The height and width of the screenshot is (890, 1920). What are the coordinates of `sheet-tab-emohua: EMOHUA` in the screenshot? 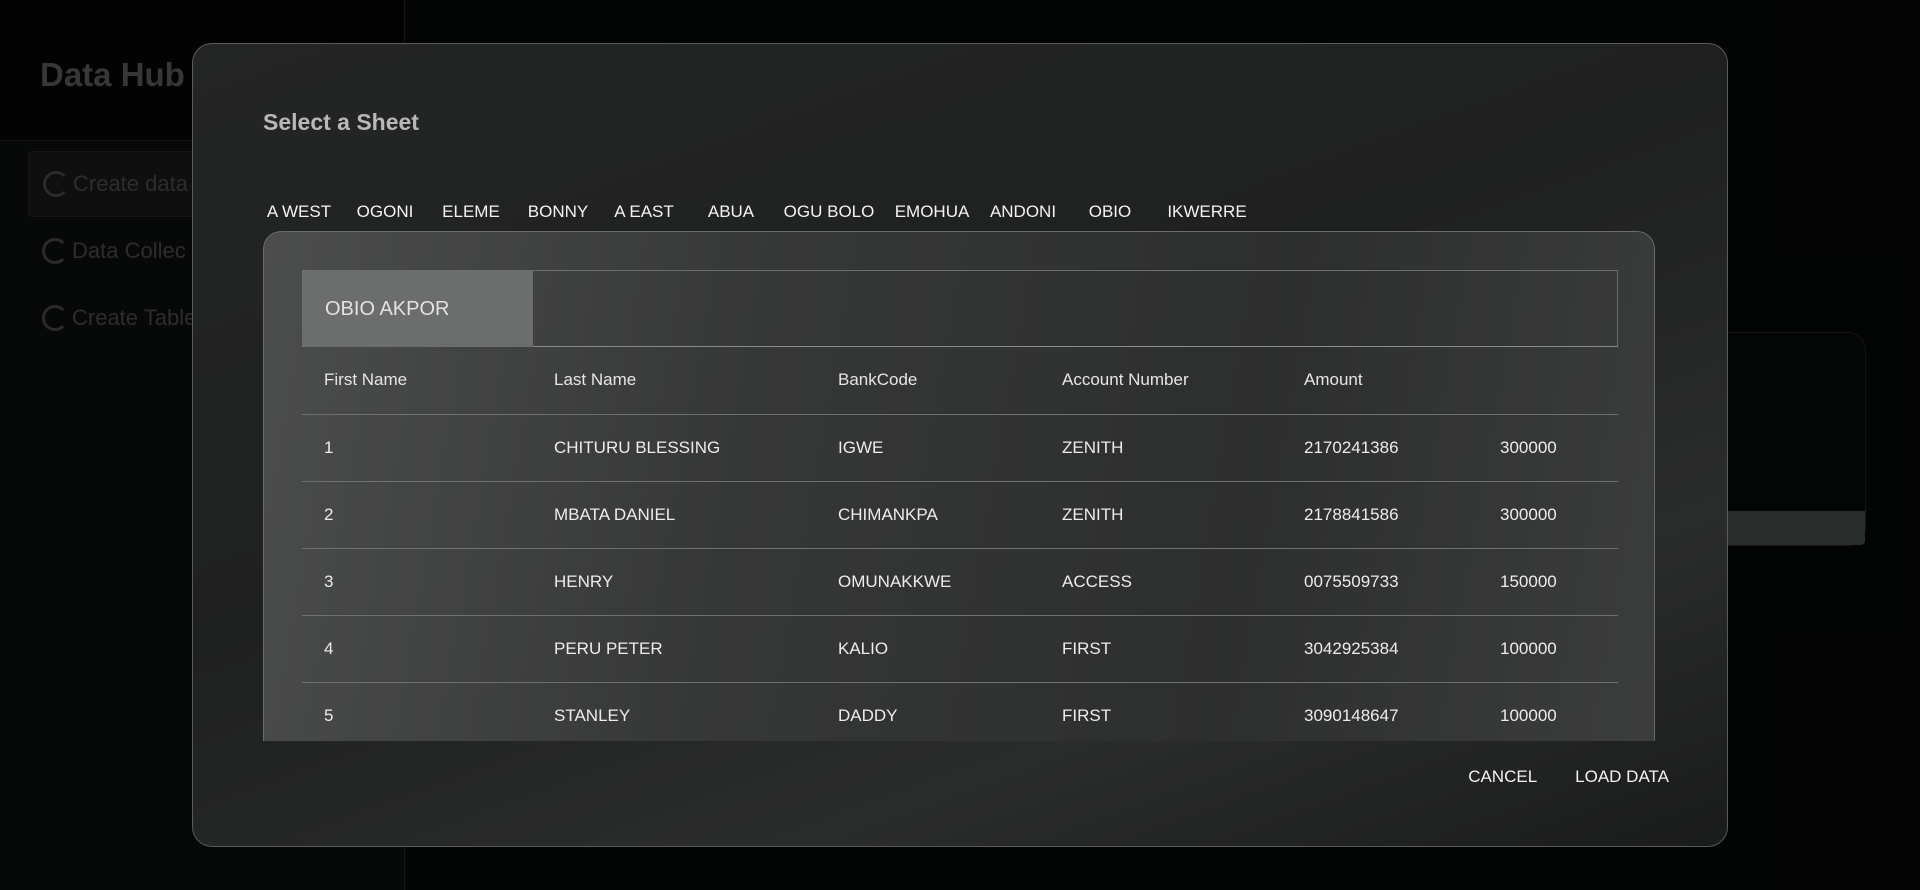 It's located at (932, 212).